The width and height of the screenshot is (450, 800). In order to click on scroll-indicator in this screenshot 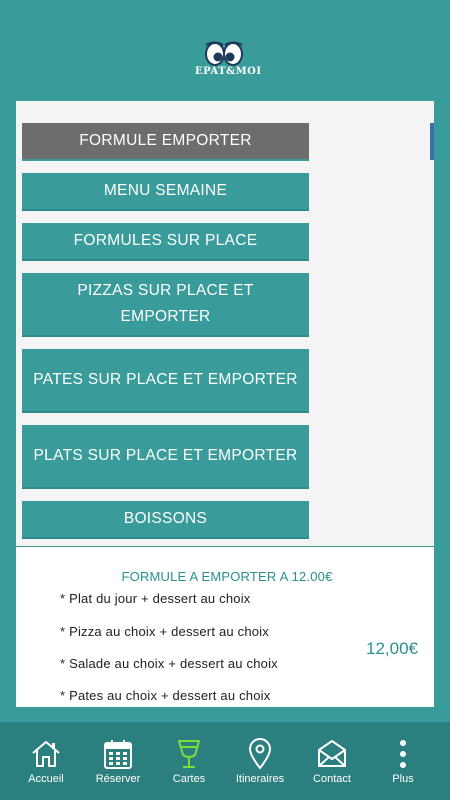, I will do `click(432, 141)`.